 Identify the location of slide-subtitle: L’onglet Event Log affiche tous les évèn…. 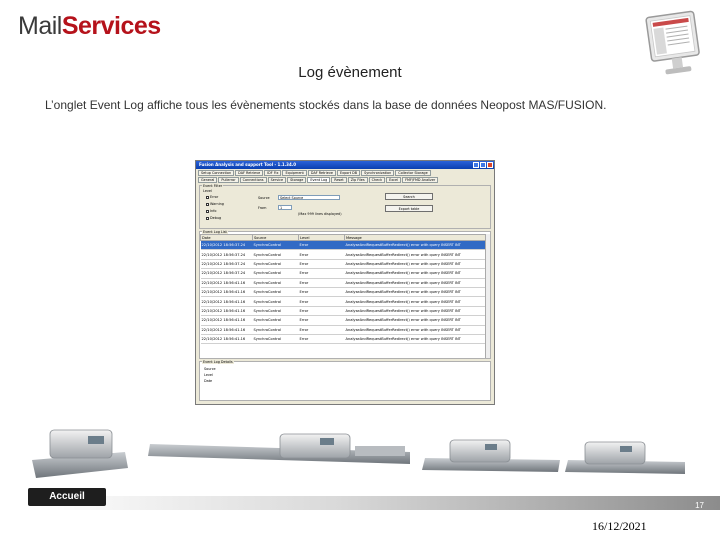
(326, 105).